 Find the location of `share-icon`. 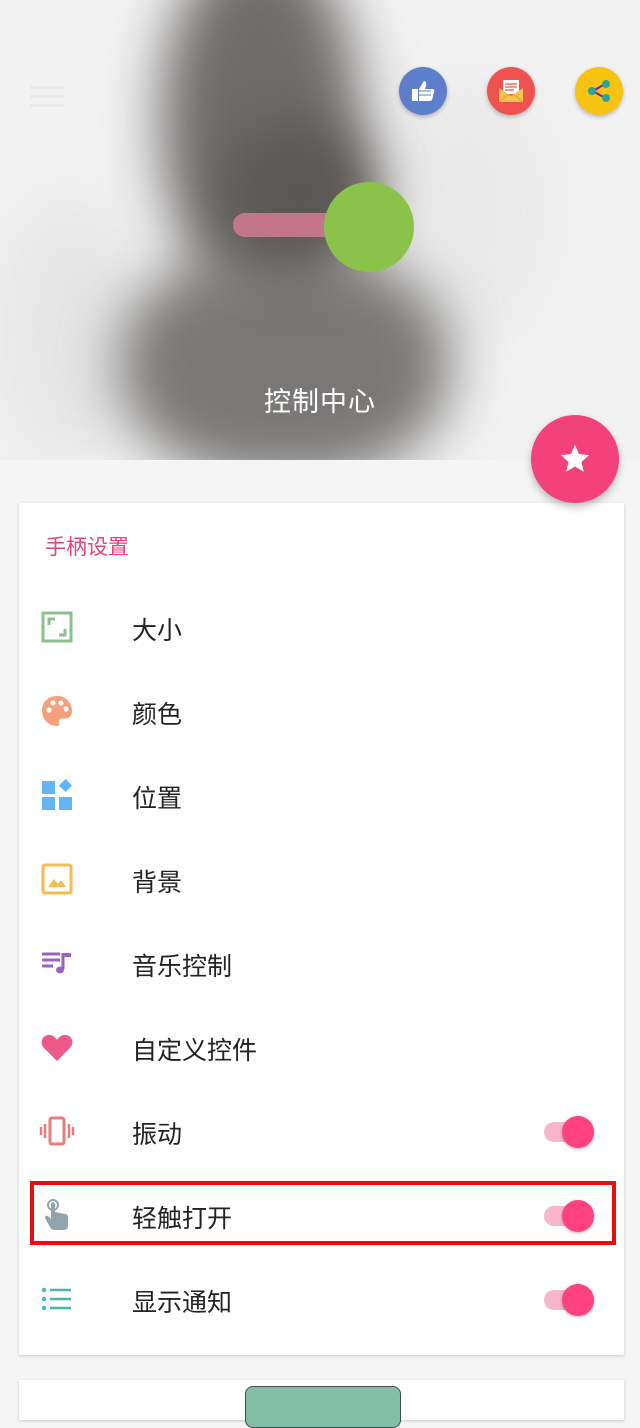

share-icon is located at coordinates (599, 91).